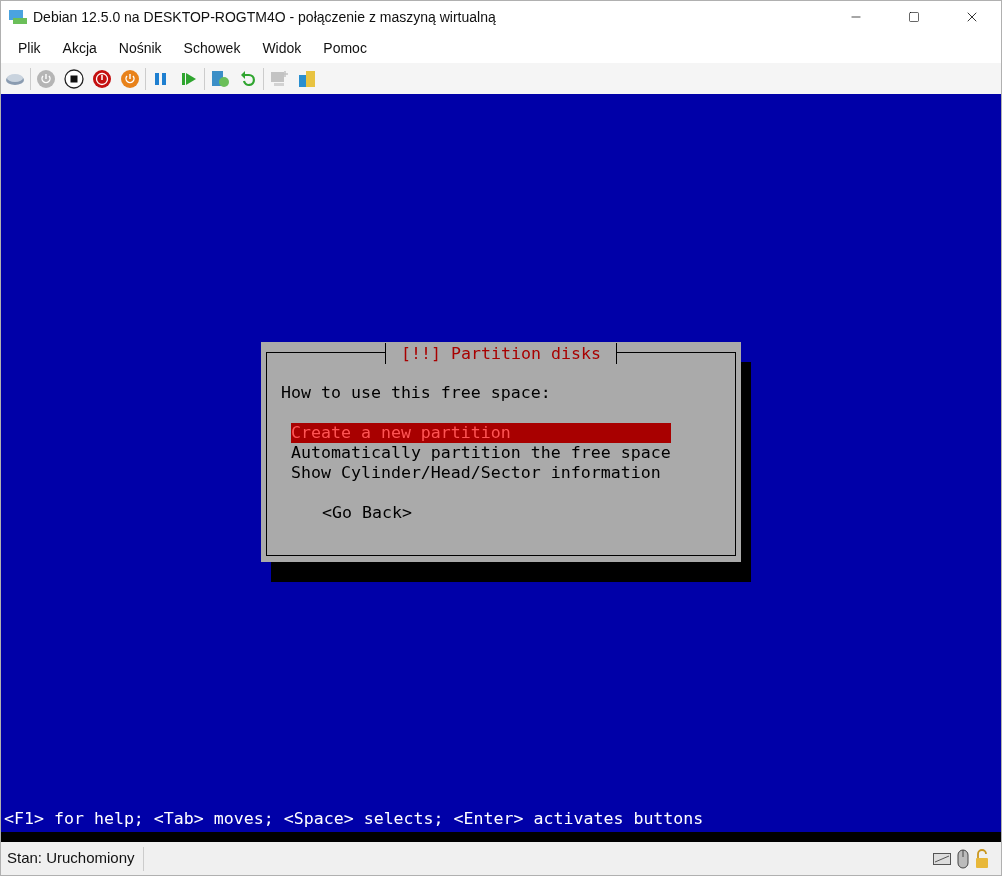 The image size is (1002, 876). Describe the element at coordinates (212, 48) in the screenshot. I see `menu-item: Schowek` at that location.